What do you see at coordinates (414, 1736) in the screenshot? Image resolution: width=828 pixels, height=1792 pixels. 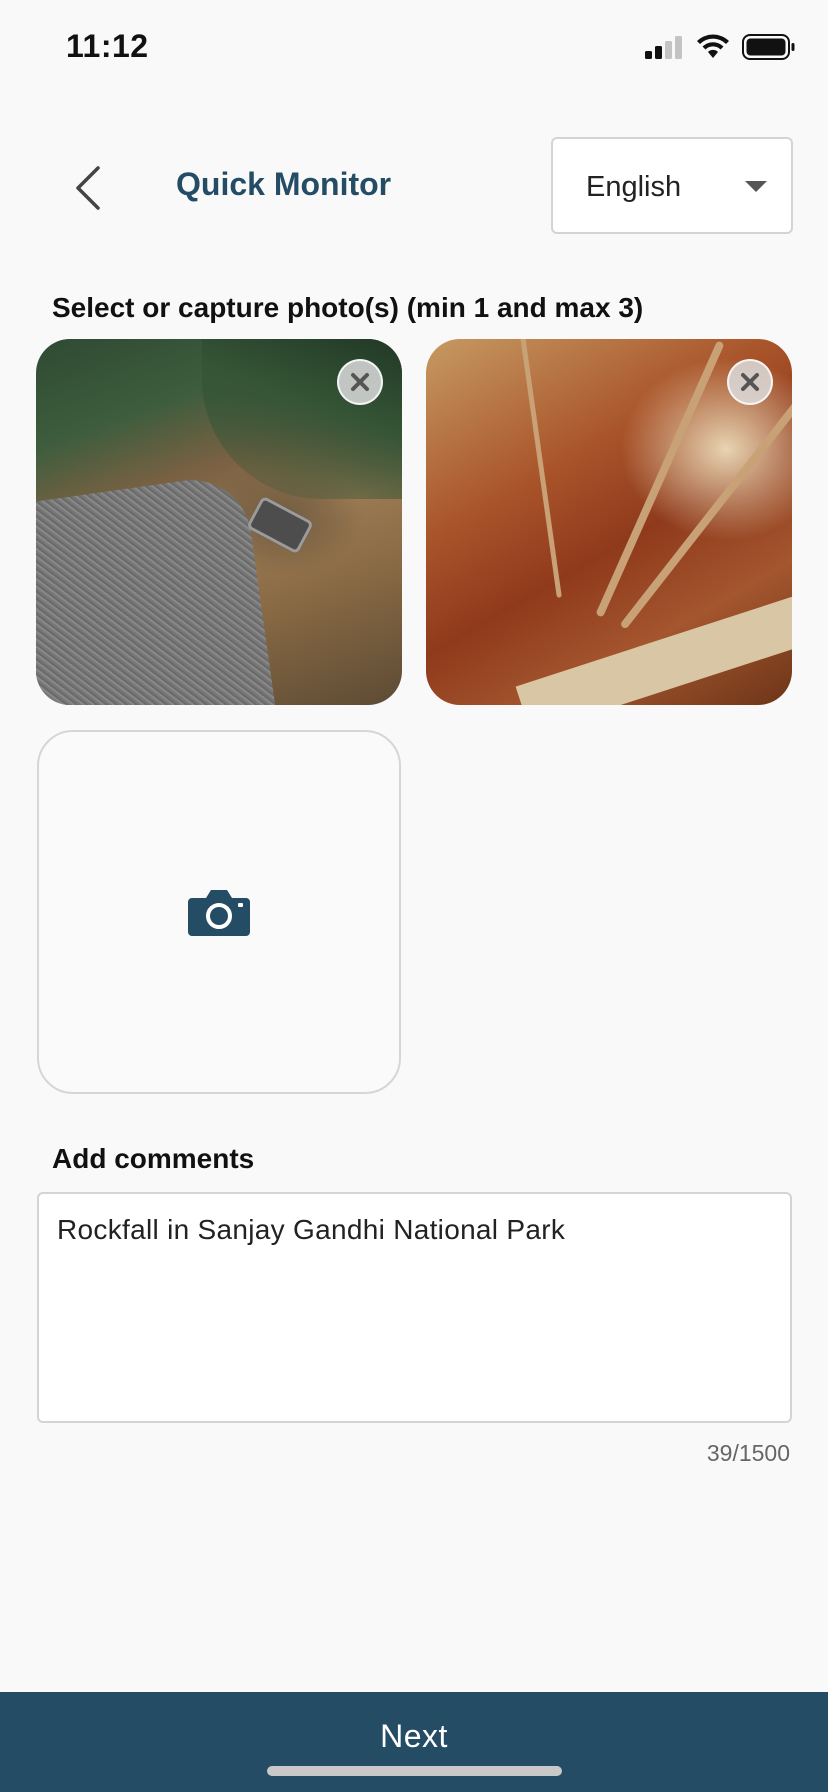 I see `next-button-label: Next` at bounding box center [414, 1736].